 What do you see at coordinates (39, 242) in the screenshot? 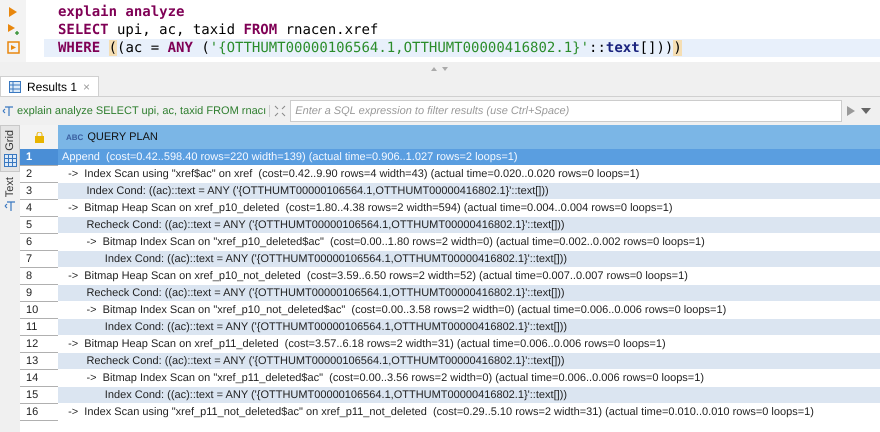
I see `row-number: 6` at bounding box center [39, 242].